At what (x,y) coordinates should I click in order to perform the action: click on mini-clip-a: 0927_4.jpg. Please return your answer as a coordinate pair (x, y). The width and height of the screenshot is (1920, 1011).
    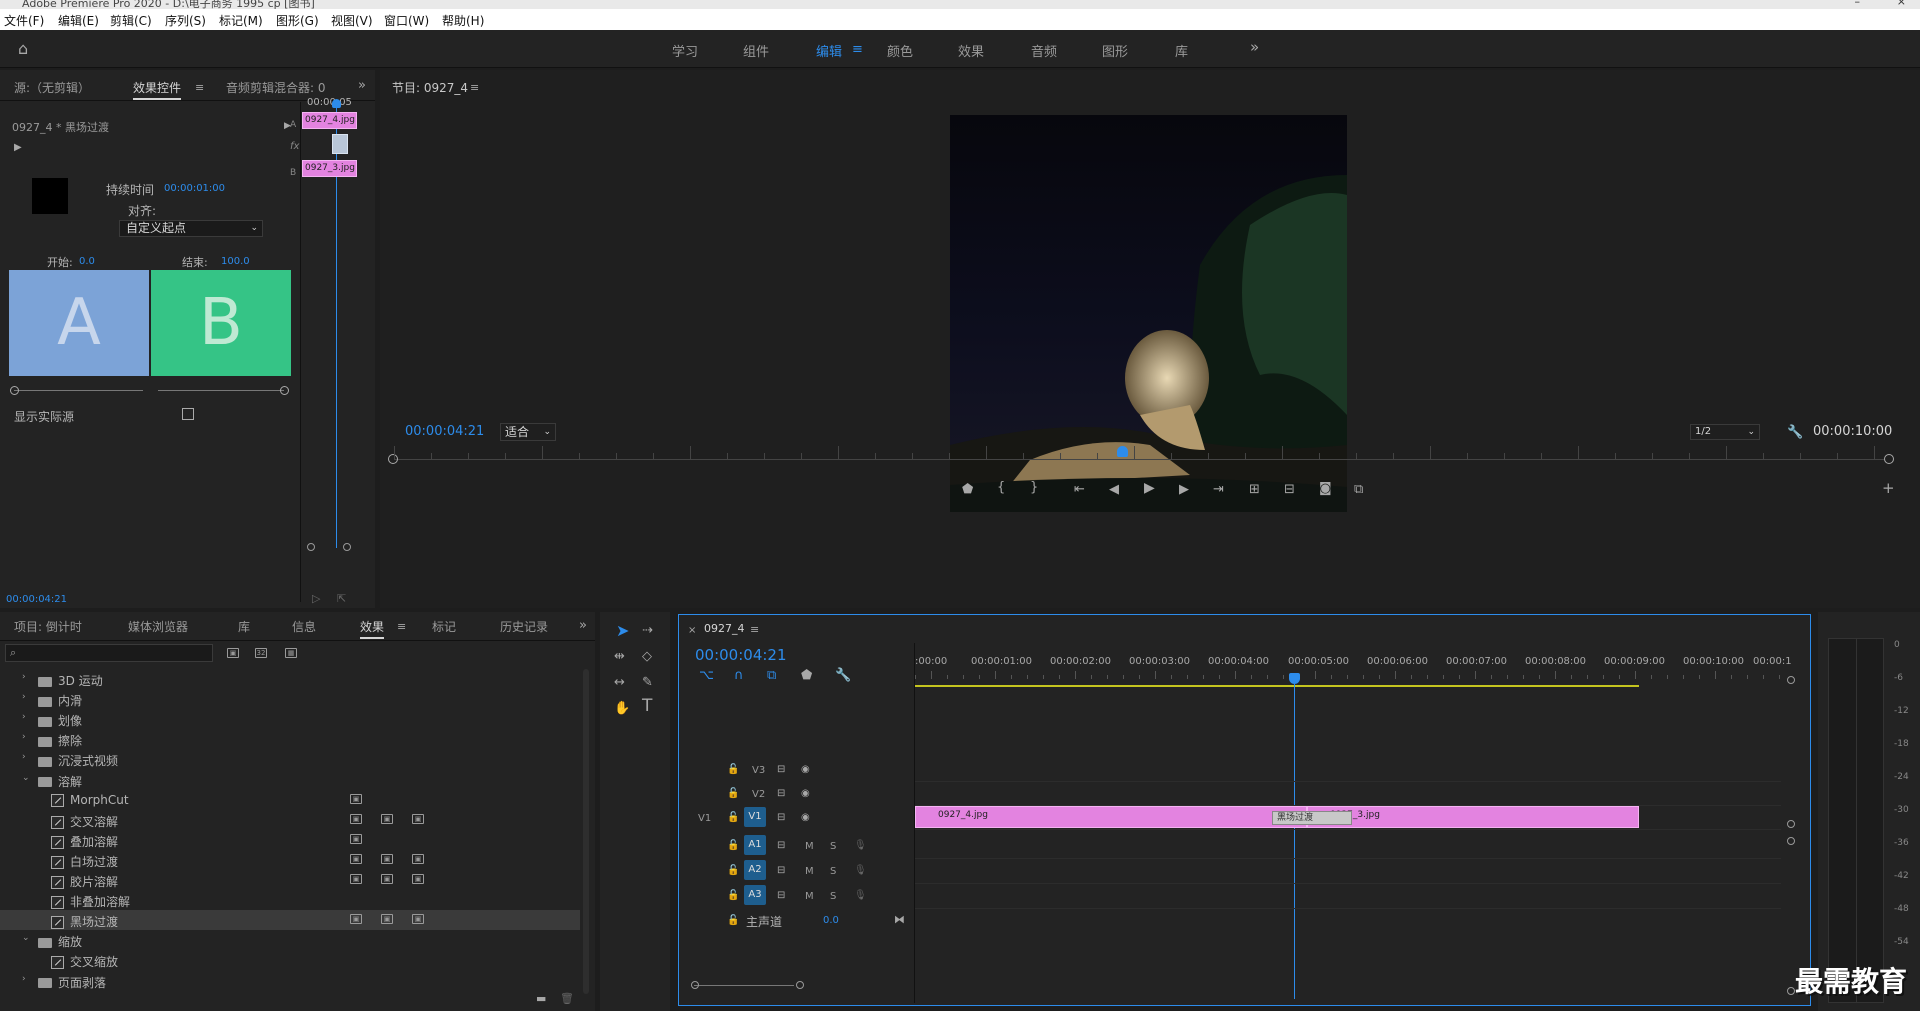
    Looking at the image, I should click on (329, 120).